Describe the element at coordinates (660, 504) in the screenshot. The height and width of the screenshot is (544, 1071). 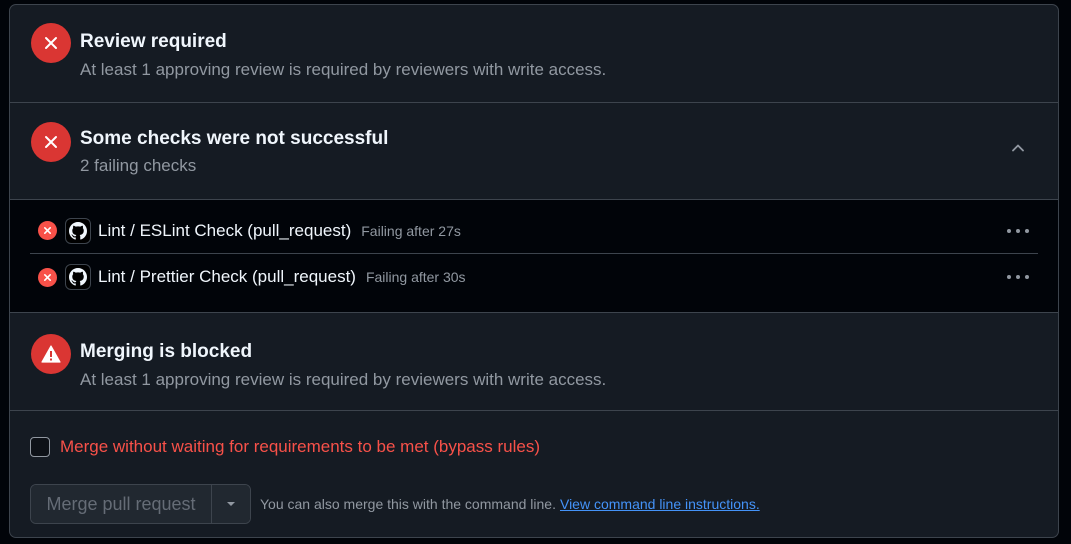
I see `command-line-instructions-link: View command line instructions.` at that location.